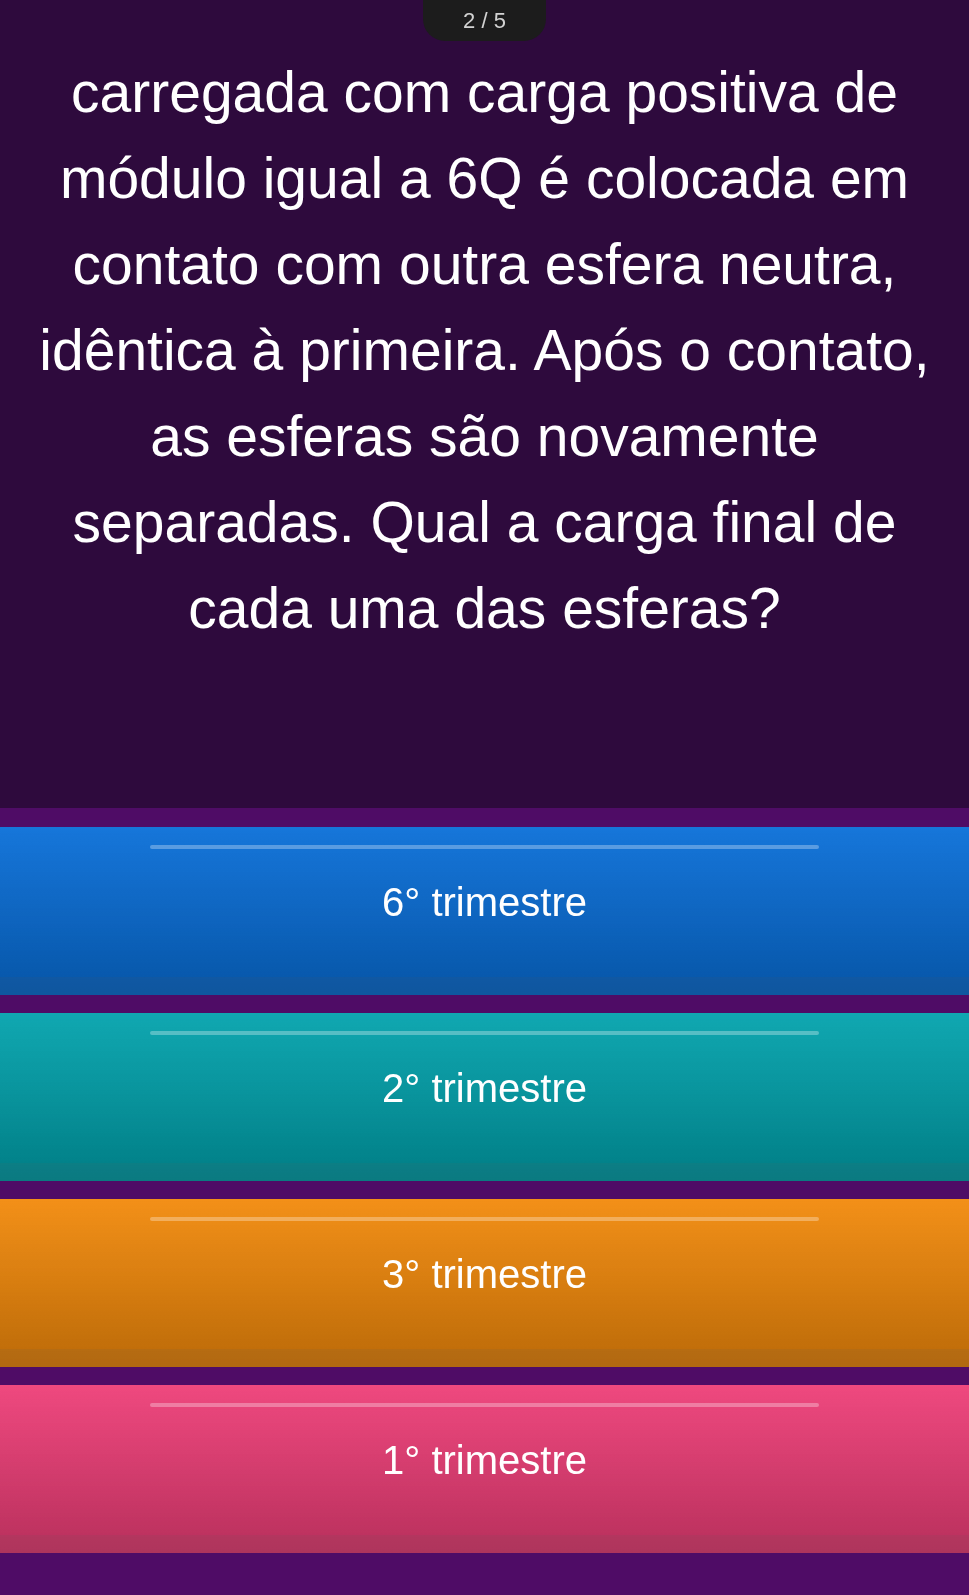  What do you see at coordinates (484, 1283) in the screenshot?
I see `answer-option: 3° trimestre` at bounding box center [484, 1283].